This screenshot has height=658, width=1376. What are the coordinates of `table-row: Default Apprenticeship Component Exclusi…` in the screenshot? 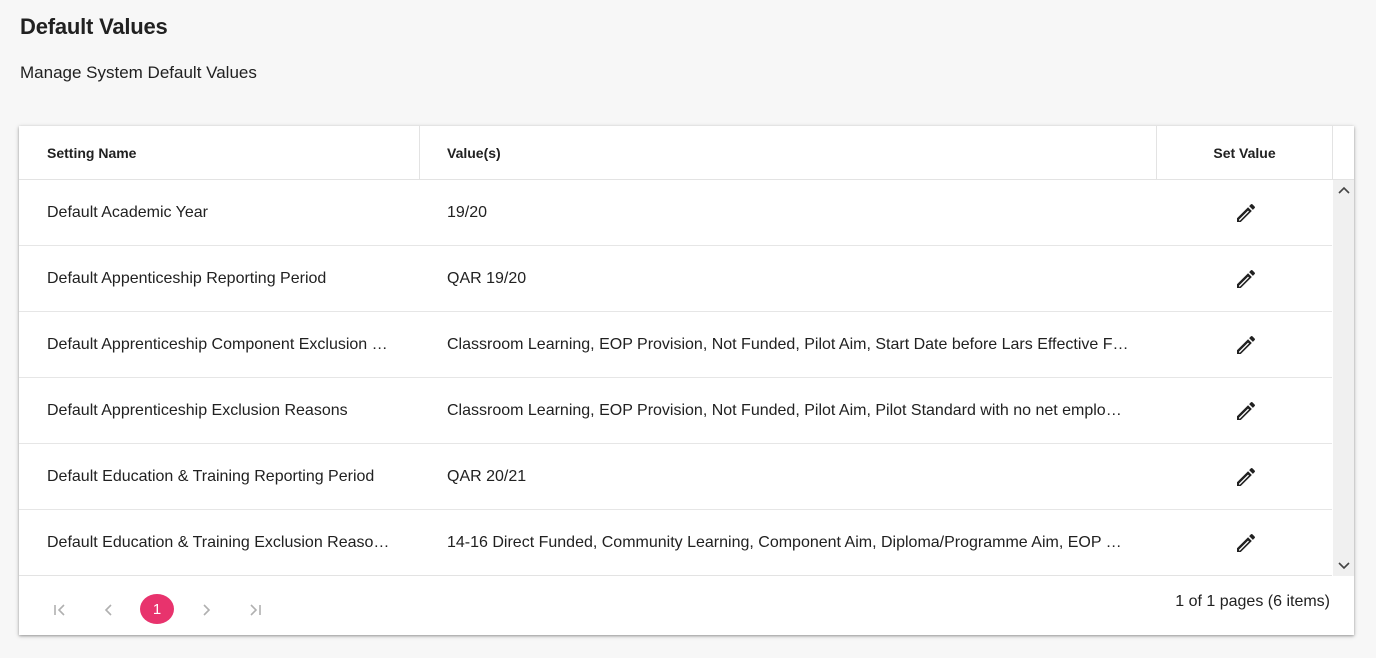 It's located at (675, 345).